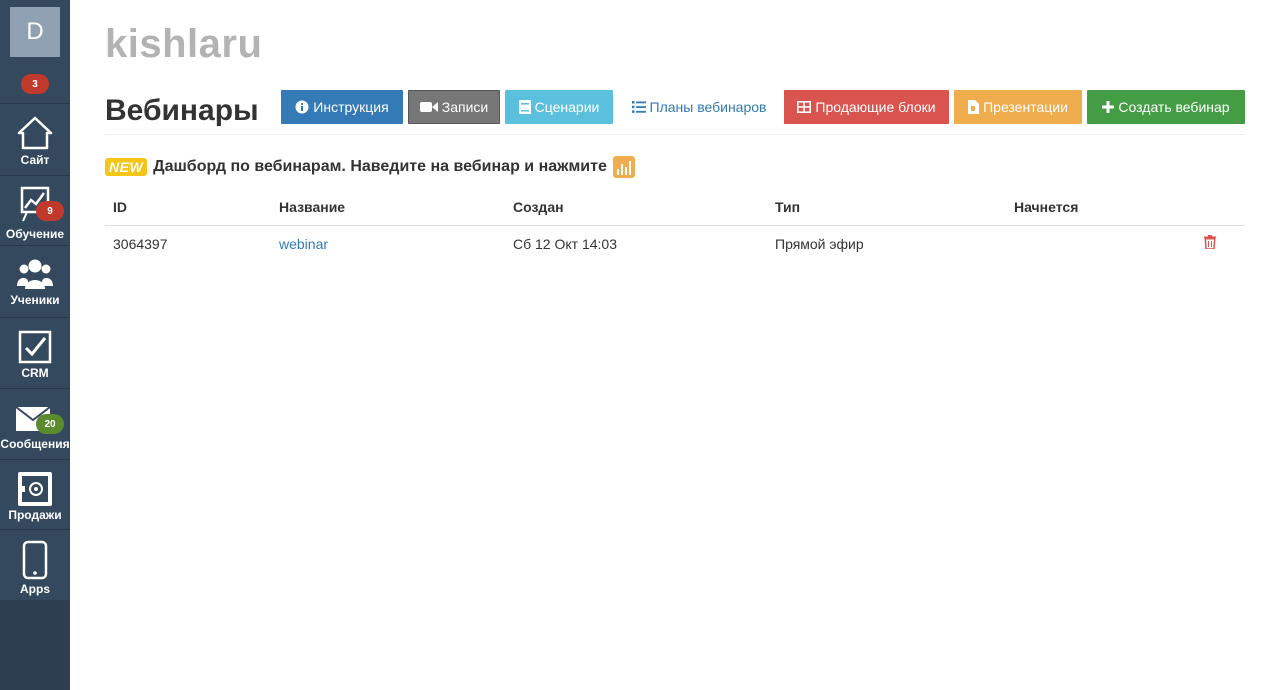 The image size is (1279, 690). Describe the element at coordinates (819, 243) in the screenshot. I see `webinar-type: Прямой эфир` at that location.